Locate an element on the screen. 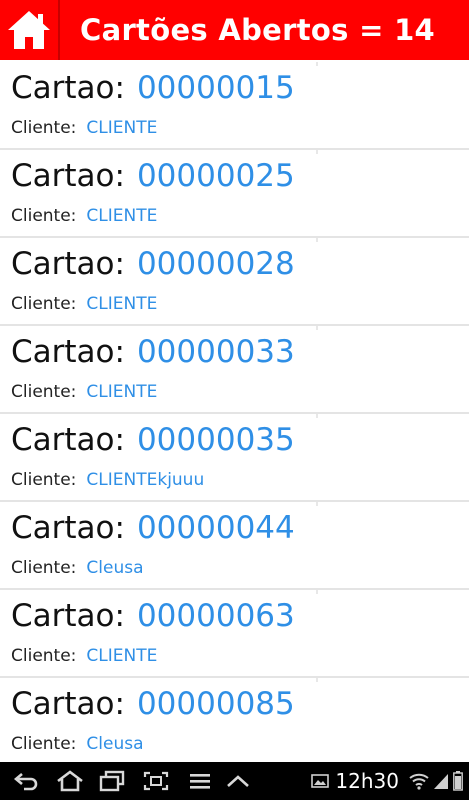  home-button is located at coordinates (30, 30).